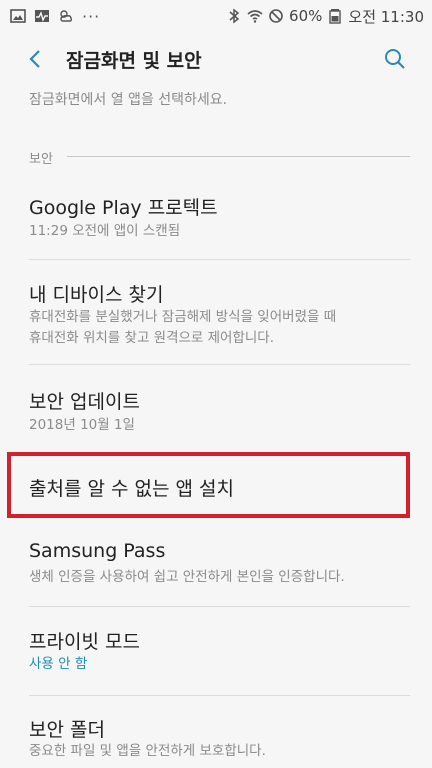 This screenshot has width=432, height=768. I want to click on highlight-box, so click(208, 485).